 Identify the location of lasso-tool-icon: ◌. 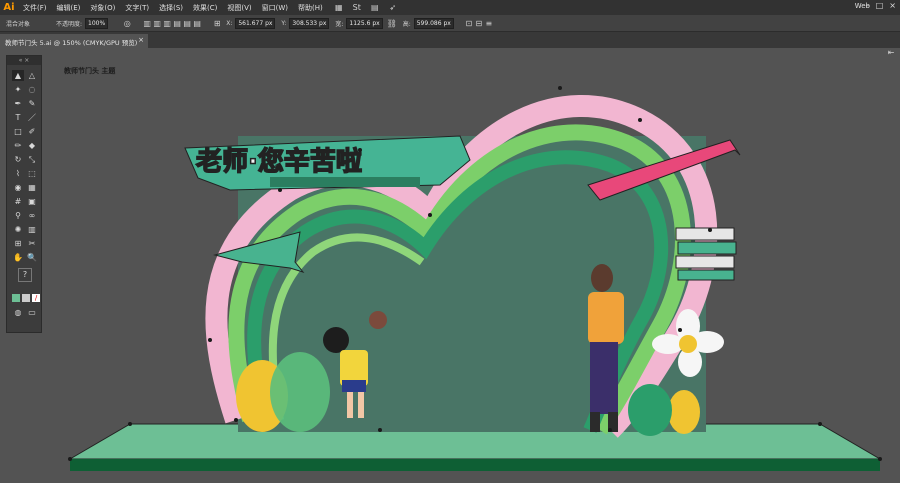
(32, 89).